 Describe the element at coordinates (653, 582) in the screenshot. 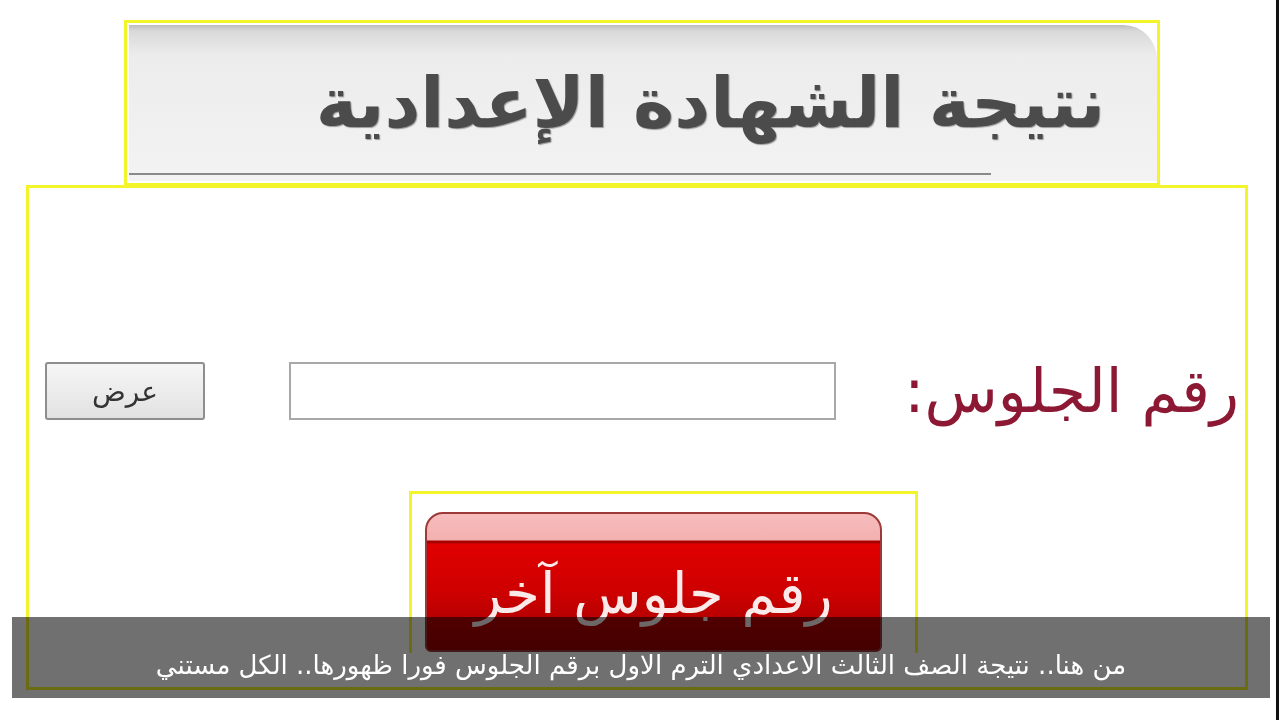

I see `other-seat-number-button: رقم جلوس آخر` at that location.